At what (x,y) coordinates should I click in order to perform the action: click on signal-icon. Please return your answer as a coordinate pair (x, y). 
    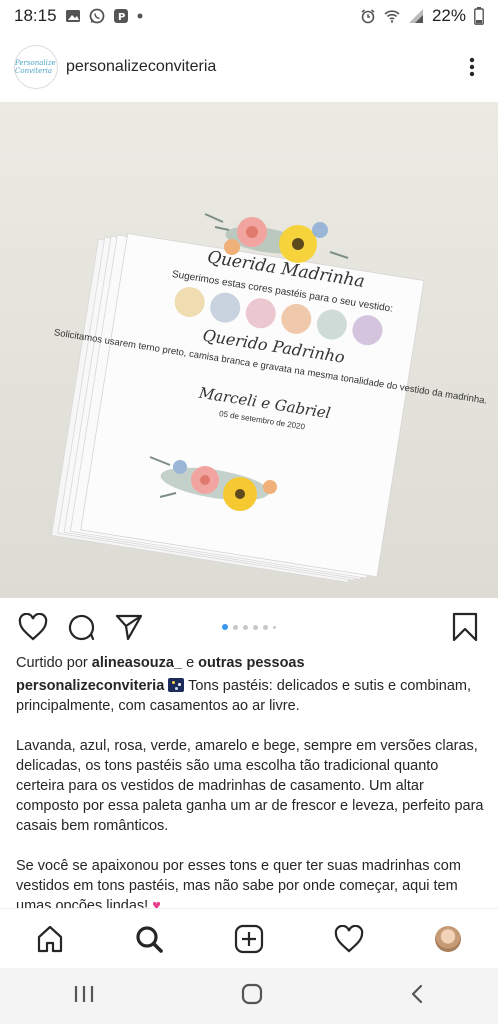
    Looking at the image, I should click on (415, 16).